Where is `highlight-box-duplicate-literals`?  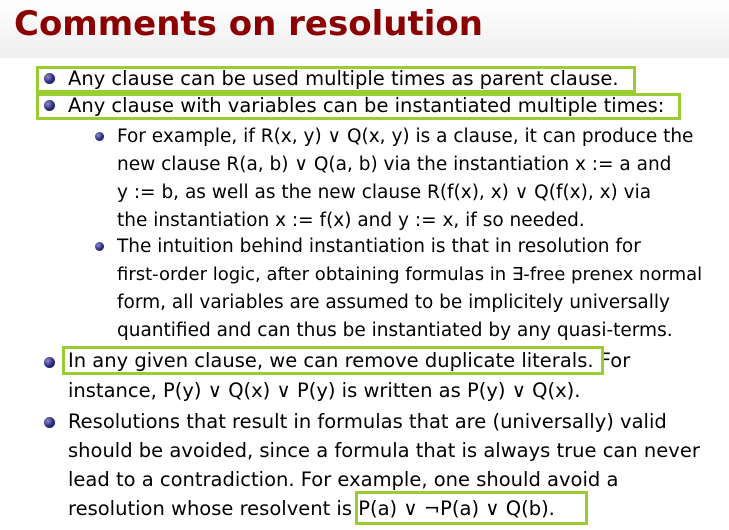
highlight-box-duplicate-literals is located at coordinates (333, 360).